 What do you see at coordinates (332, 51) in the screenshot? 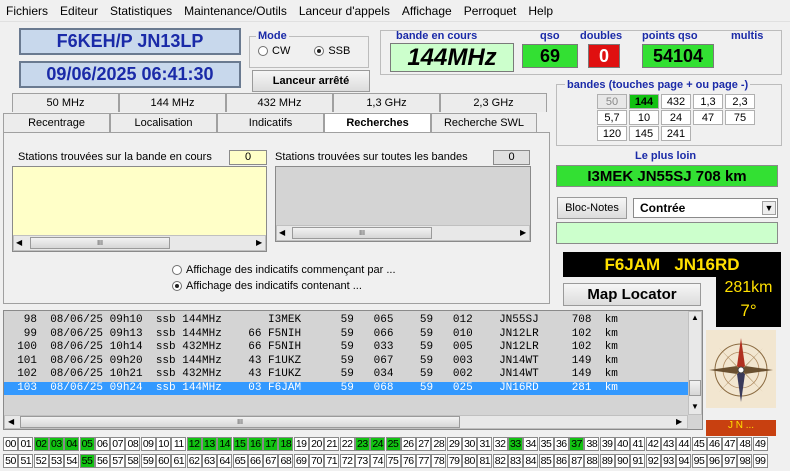
I see `mode-ssb-radio: SSB` at bounding box center [332, 51].